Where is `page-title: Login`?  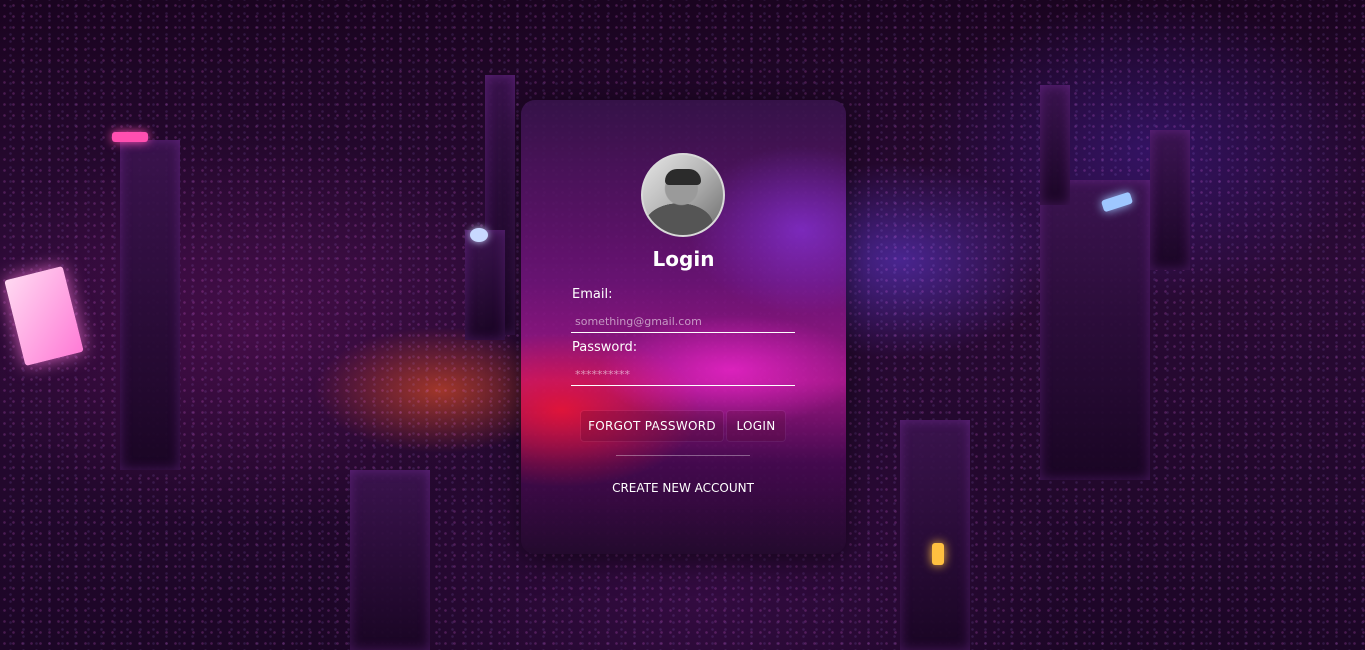 page-title: Login is located at coordinates (683, 259).